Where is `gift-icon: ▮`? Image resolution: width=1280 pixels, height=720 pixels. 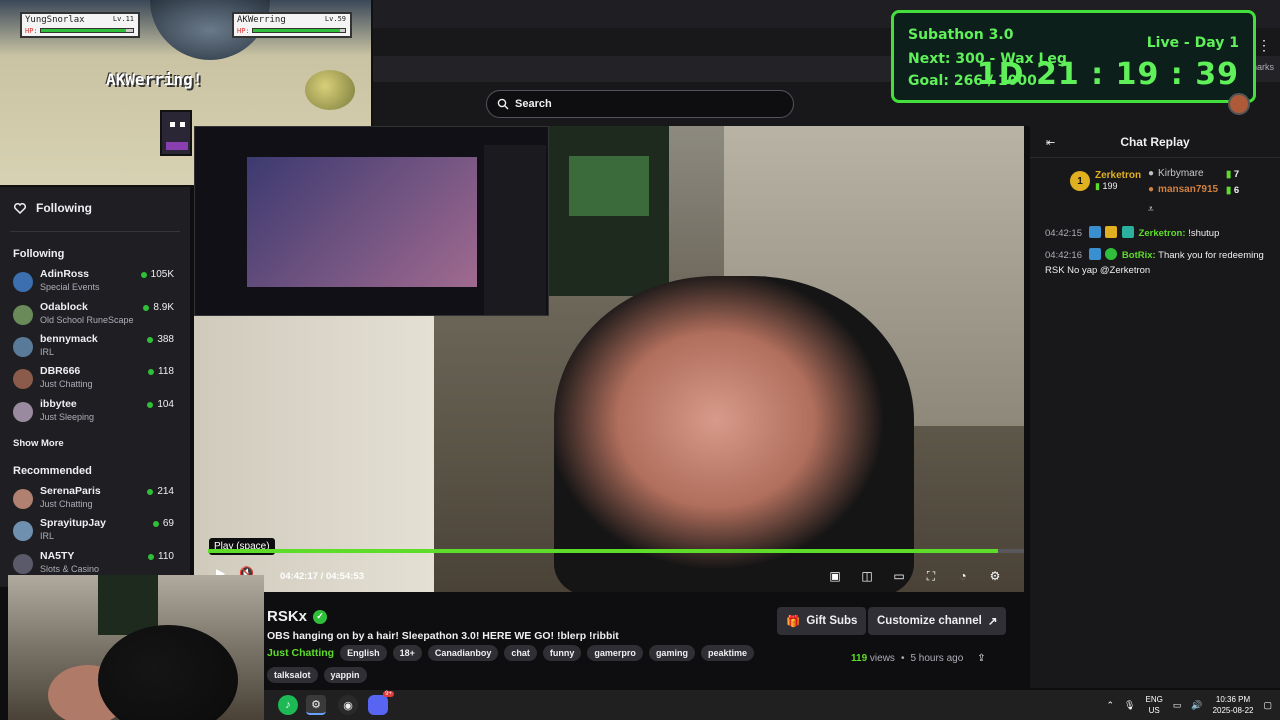 gift-icon: ▮ is located at coordinates (1229, 174).